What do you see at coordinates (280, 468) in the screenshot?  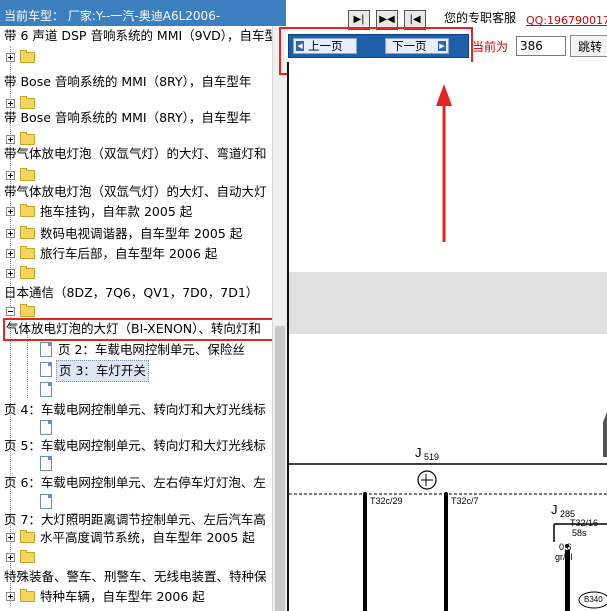 I see `scrollbar-thumb` at bounding box center [280, 468].